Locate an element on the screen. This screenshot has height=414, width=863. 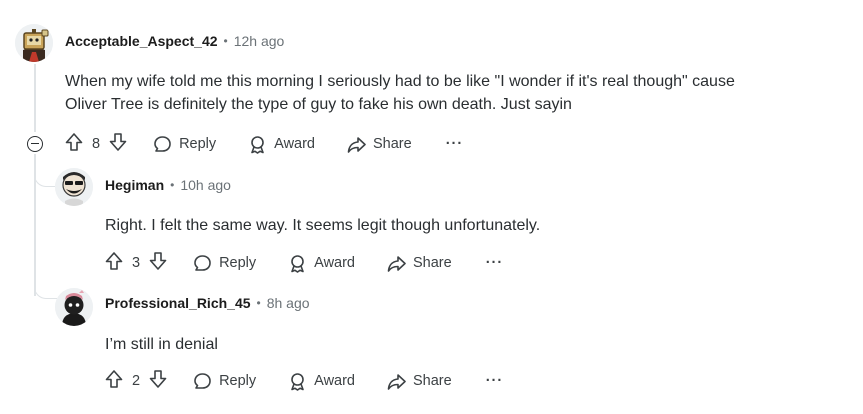
thread-line-main is located at coordinates (35, 98).